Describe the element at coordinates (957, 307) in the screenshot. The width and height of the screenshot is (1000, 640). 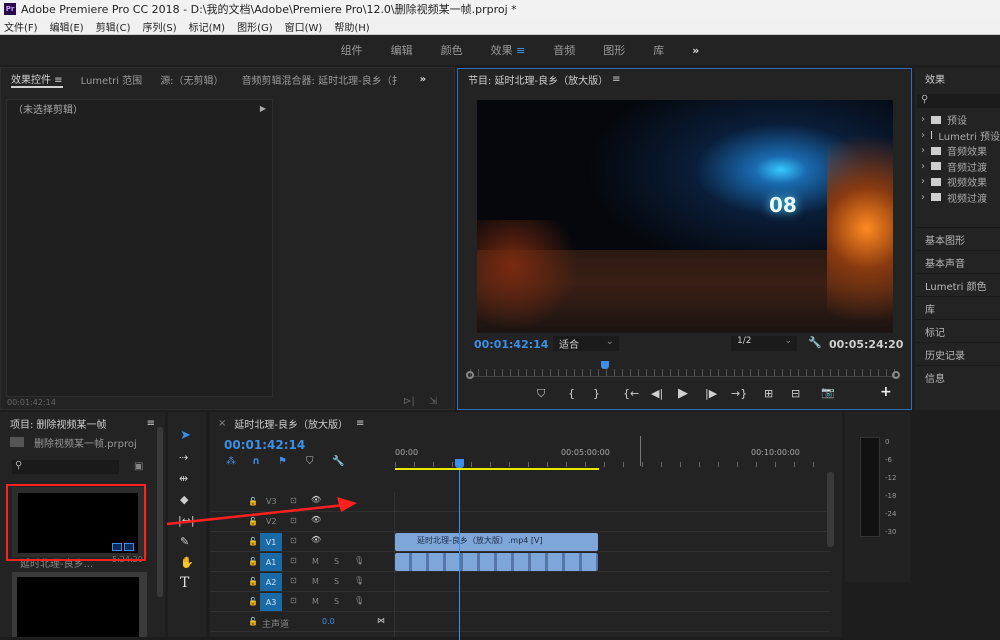
I see `panel-libraries: 库` at that location.